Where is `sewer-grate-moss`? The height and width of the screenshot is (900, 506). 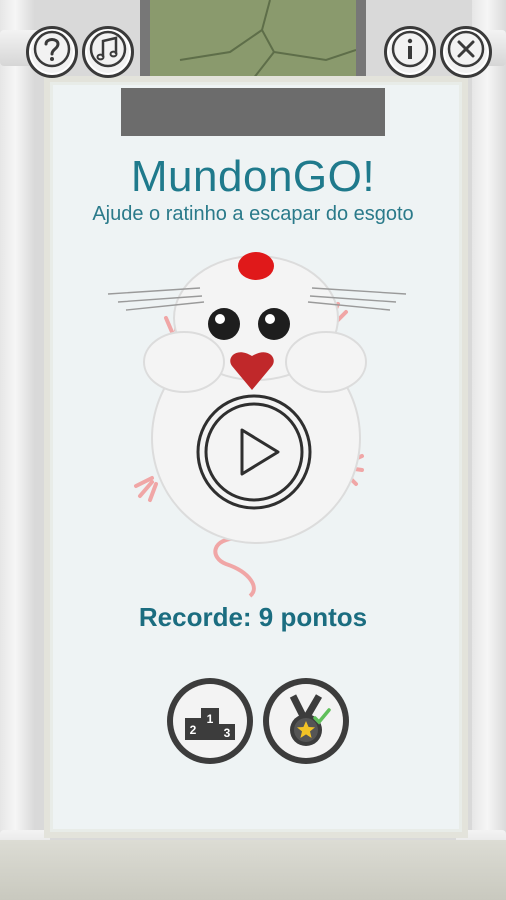 sewer-grate-moss is located at coordinates (253, 44).